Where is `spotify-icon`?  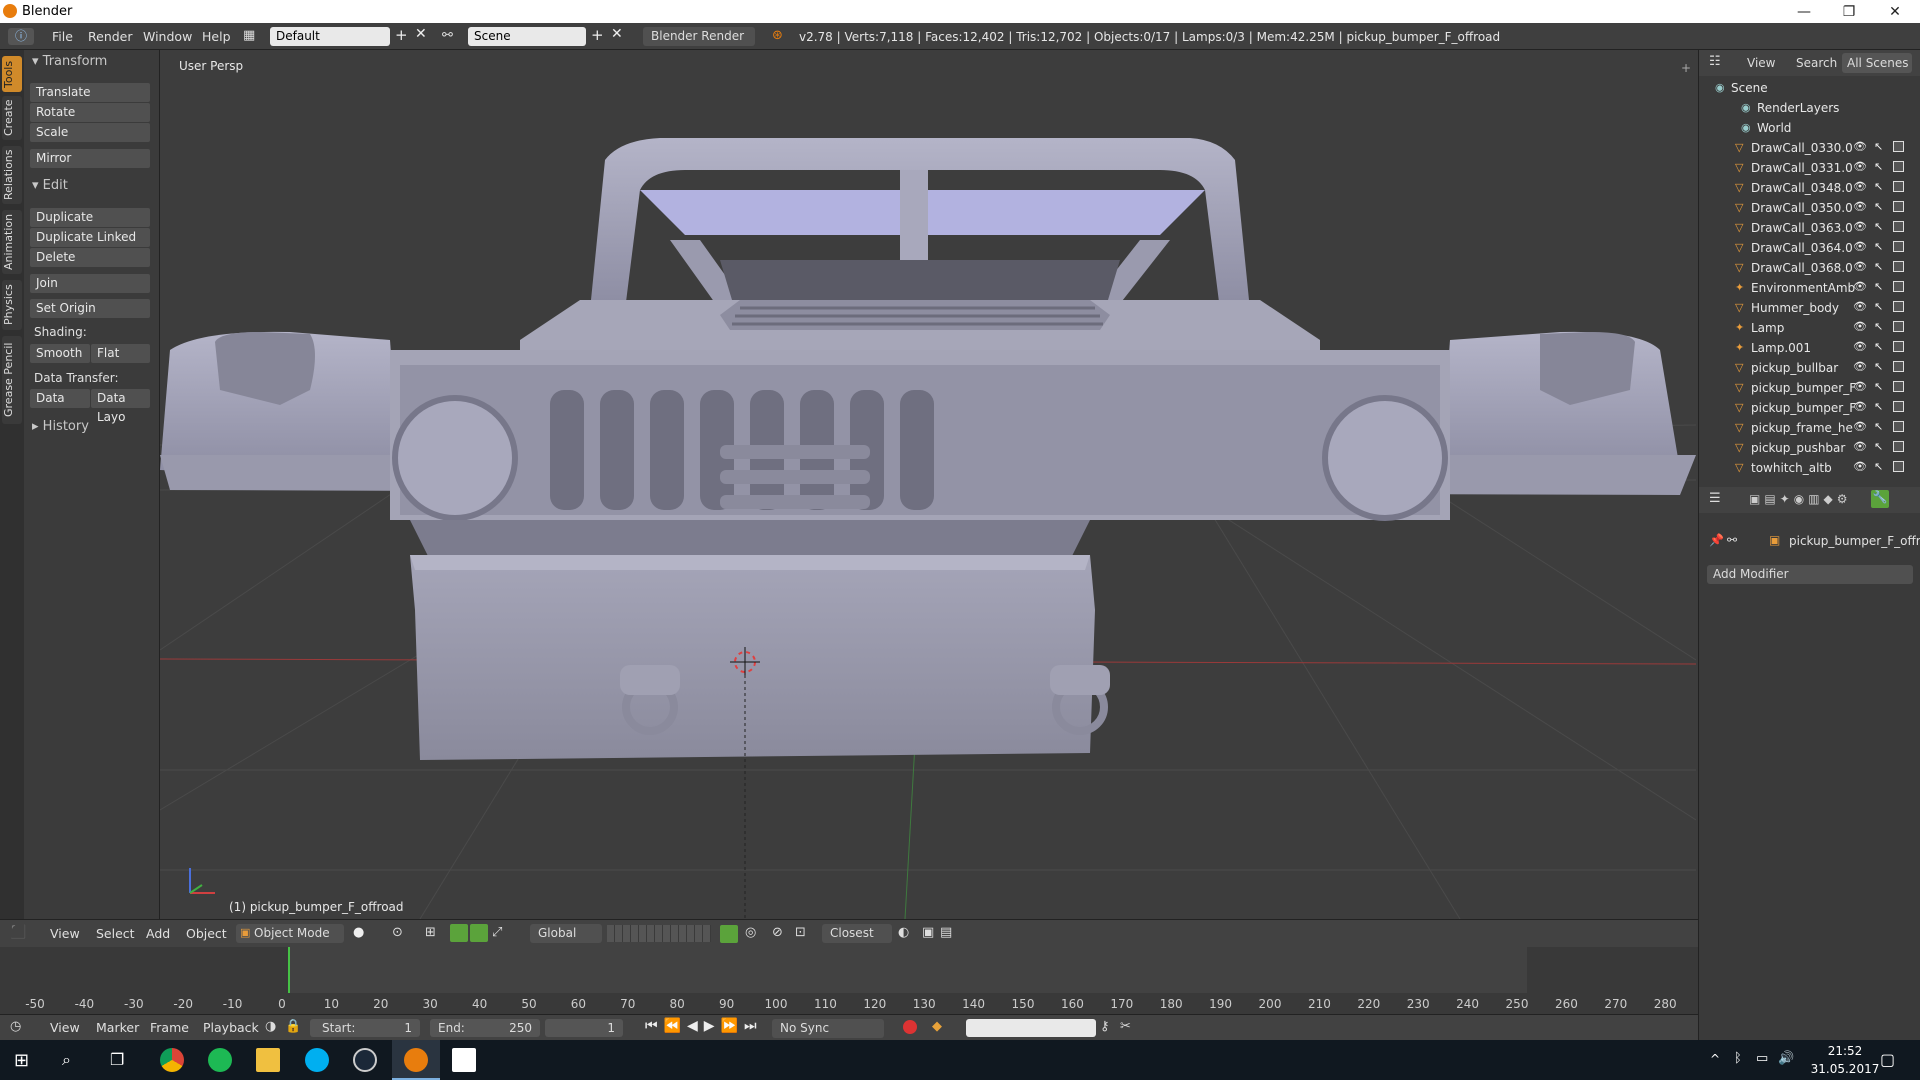 spotify-icon is located at coordinates (220, 1060).